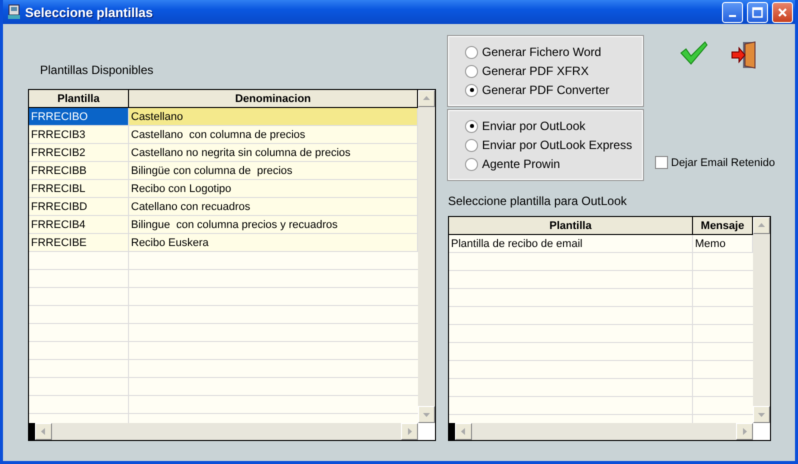  Describe the element at coordinates (273, 225) in the screenshot. I see `table-cell: Bilingue con columna precios y recuadros` at that location.